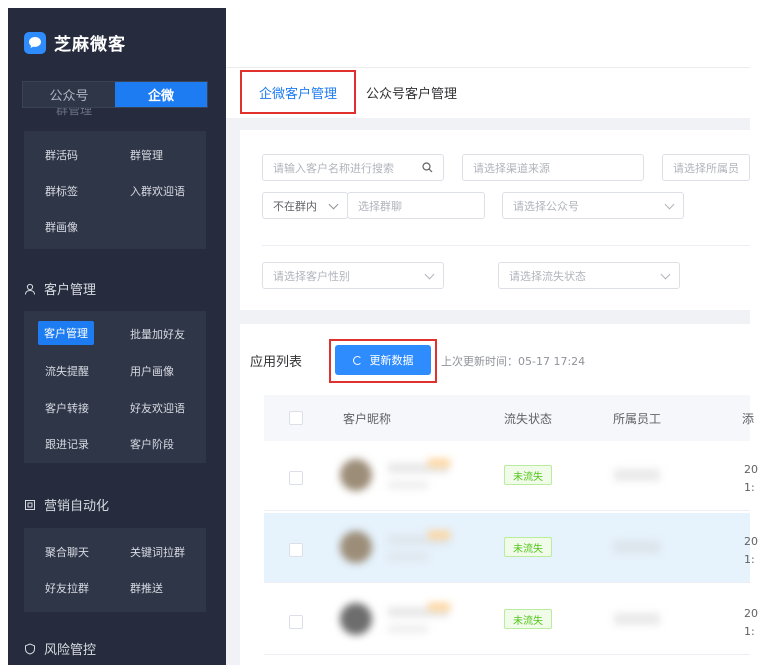 The image size is (768, 665). I want to click on menu-customer-stage: 客户阶段, so click(152, 444).